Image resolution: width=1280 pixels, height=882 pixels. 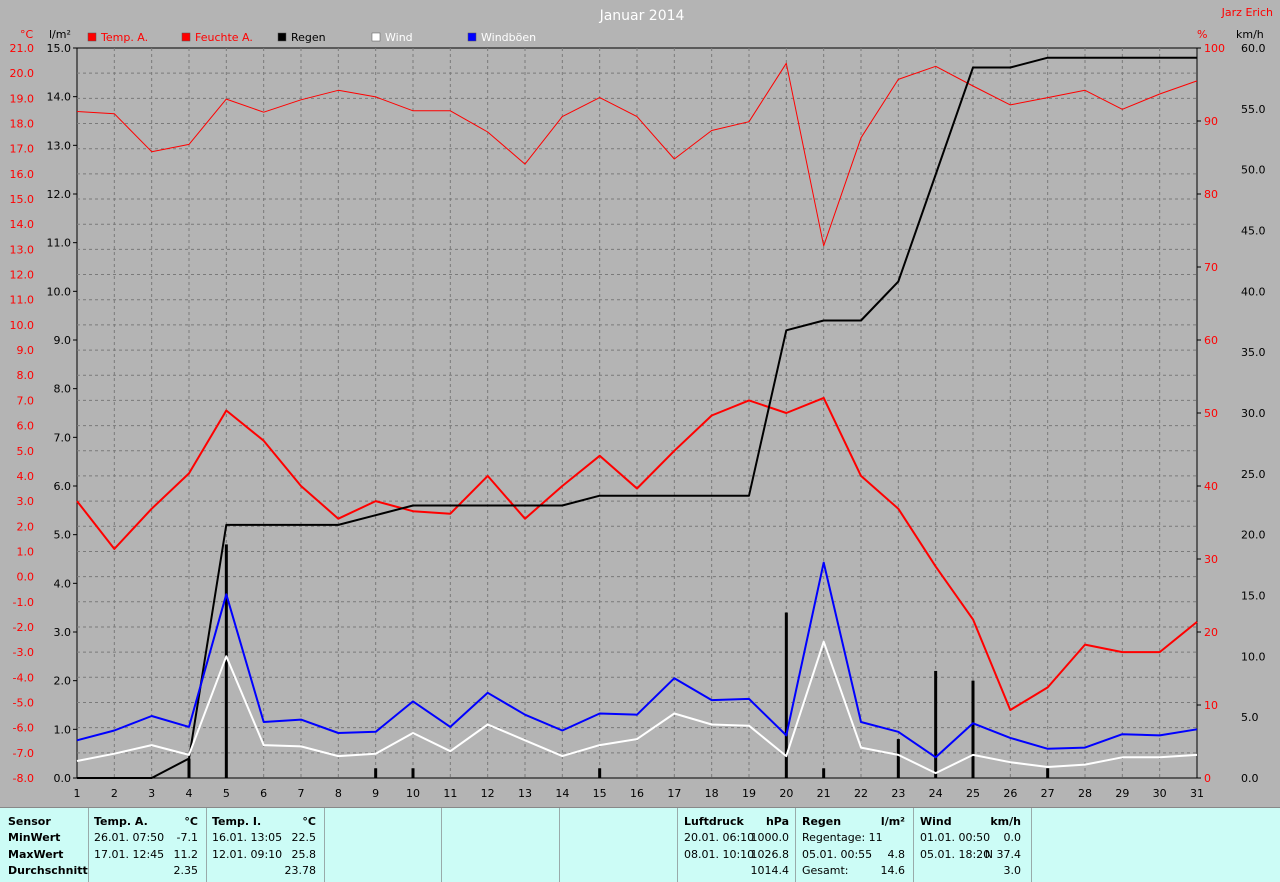 What do you see at coordinates (1211, 340) in the screenshot?
I see `humidity-tick-label: 60` at bounding box center [1211, 340].